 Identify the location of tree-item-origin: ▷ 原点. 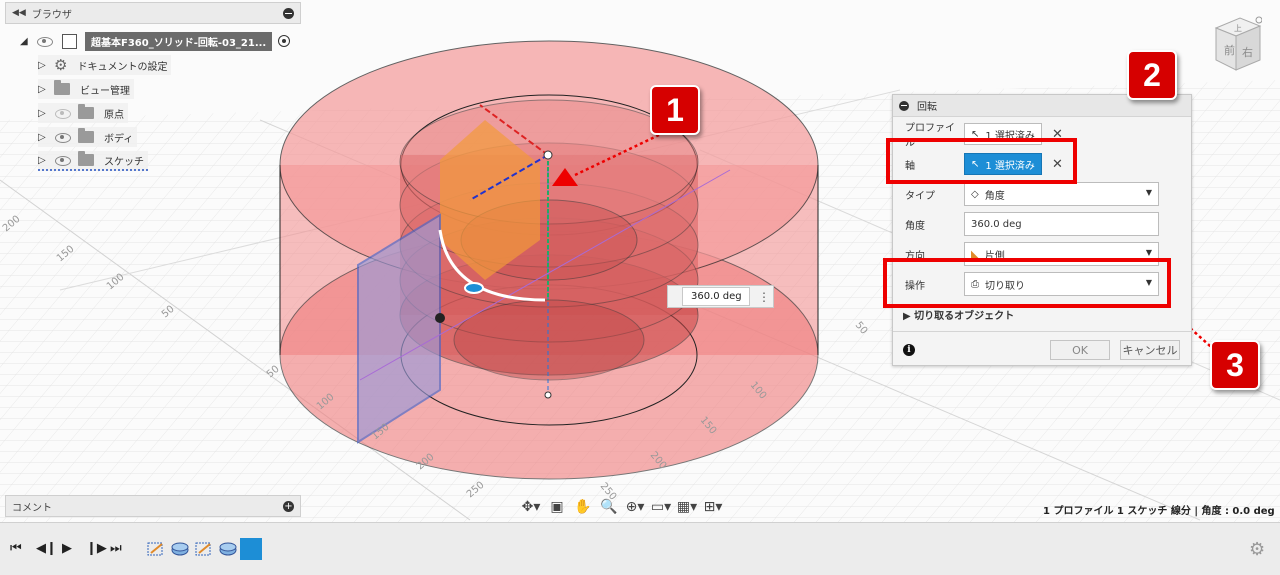
(83, 113).